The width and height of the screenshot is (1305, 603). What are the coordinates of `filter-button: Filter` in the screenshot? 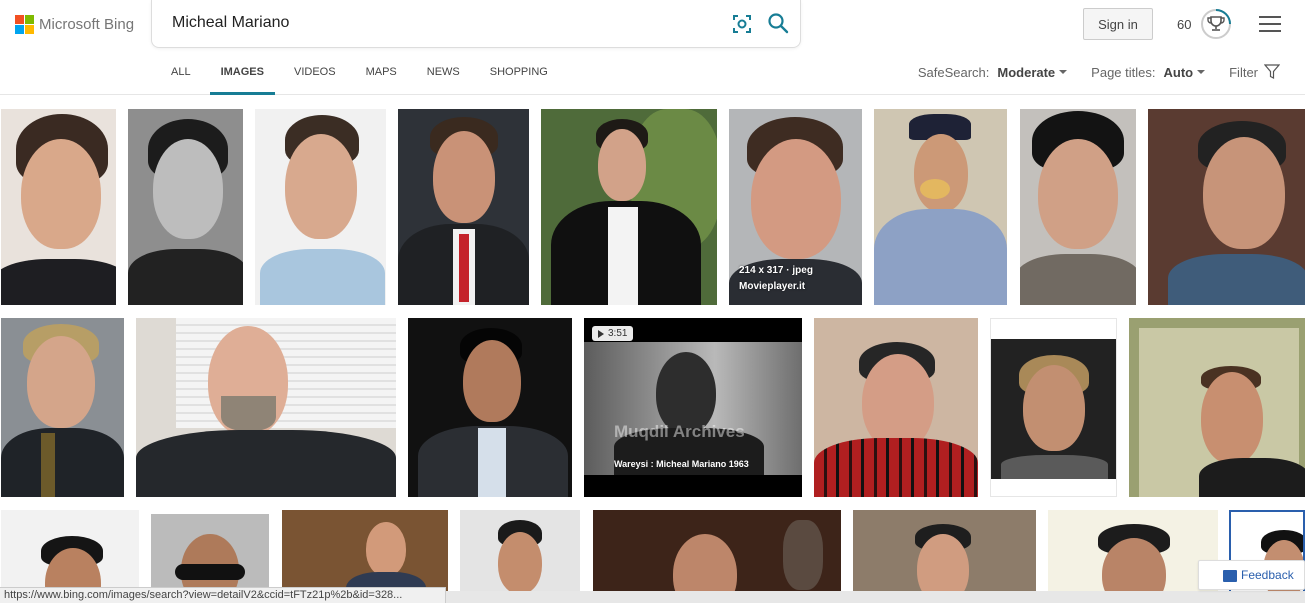 It's located at (1243, 72).